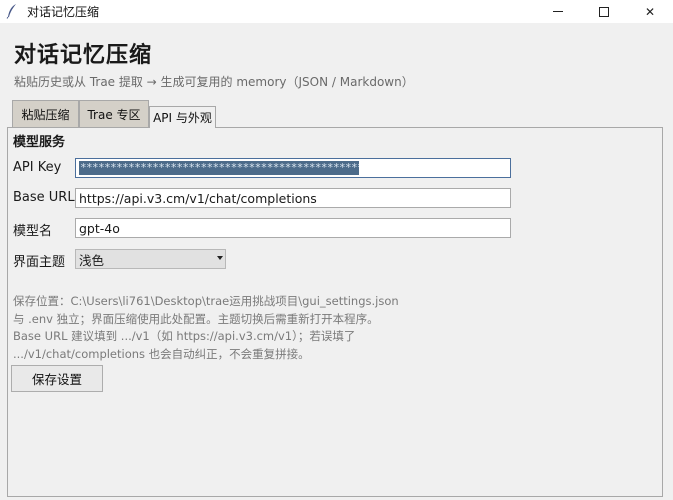 Image resolution: width=673 pixels, height=500 pixels. I want to click on api-key-label: API Key, so click(37, 167).